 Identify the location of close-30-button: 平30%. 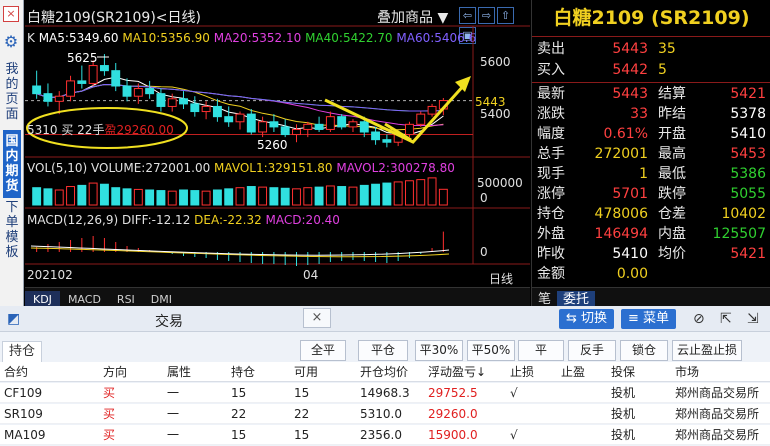
(439, 350).